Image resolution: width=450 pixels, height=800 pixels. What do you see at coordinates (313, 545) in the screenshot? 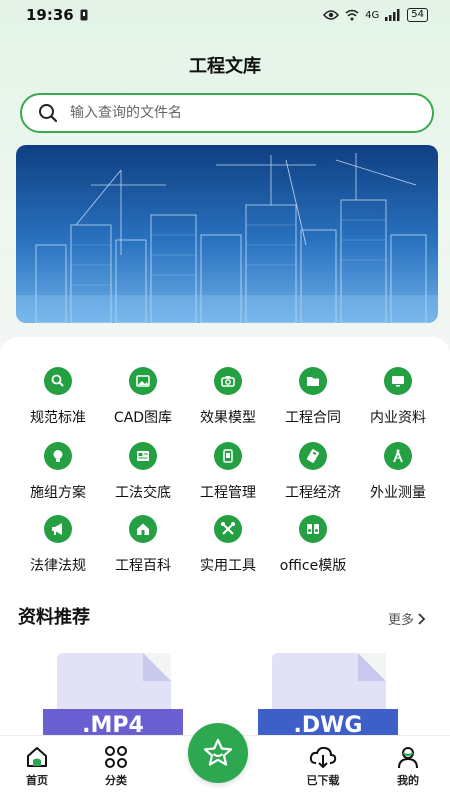
I see `category-item: office模版` at bounding box center [313, 545].